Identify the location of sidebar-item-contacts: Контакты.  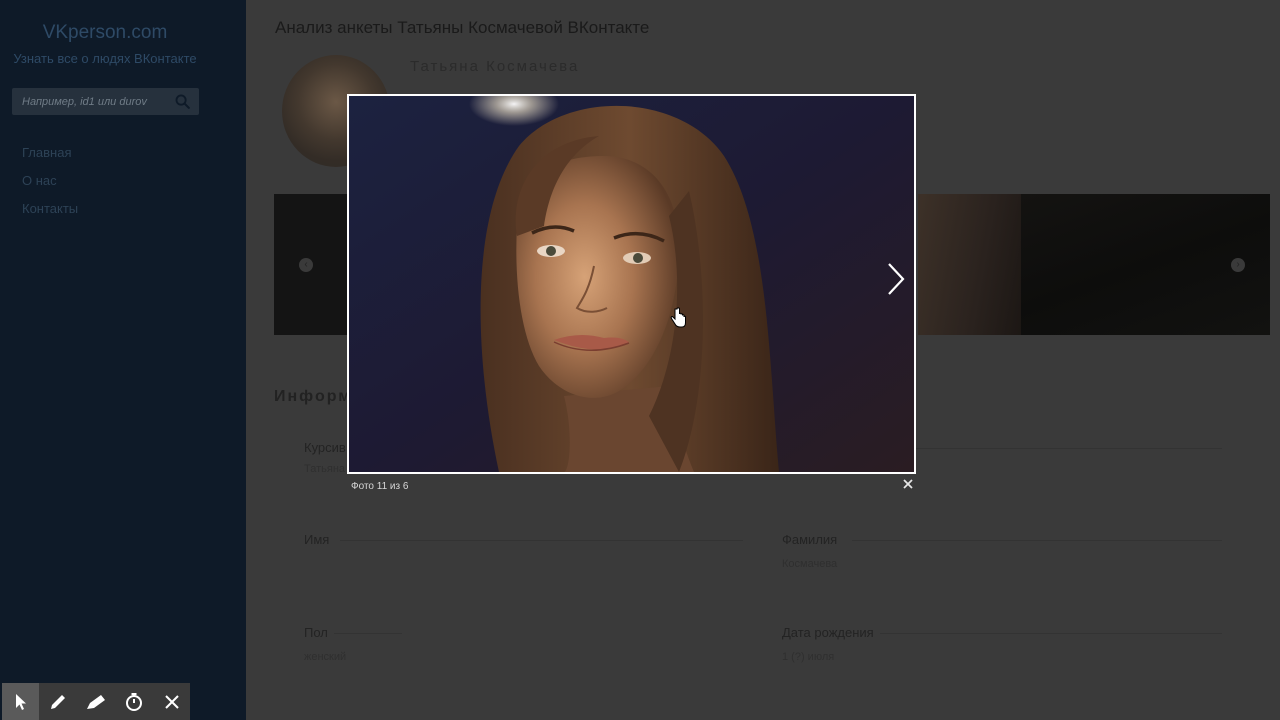
(50, 214).